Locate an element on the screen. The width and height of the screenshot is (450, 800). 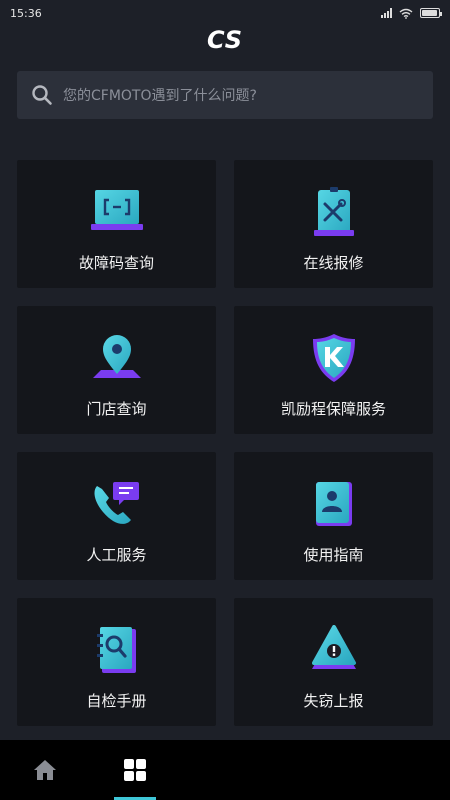
theft-warning-icon is located at coordinates (334, 650).